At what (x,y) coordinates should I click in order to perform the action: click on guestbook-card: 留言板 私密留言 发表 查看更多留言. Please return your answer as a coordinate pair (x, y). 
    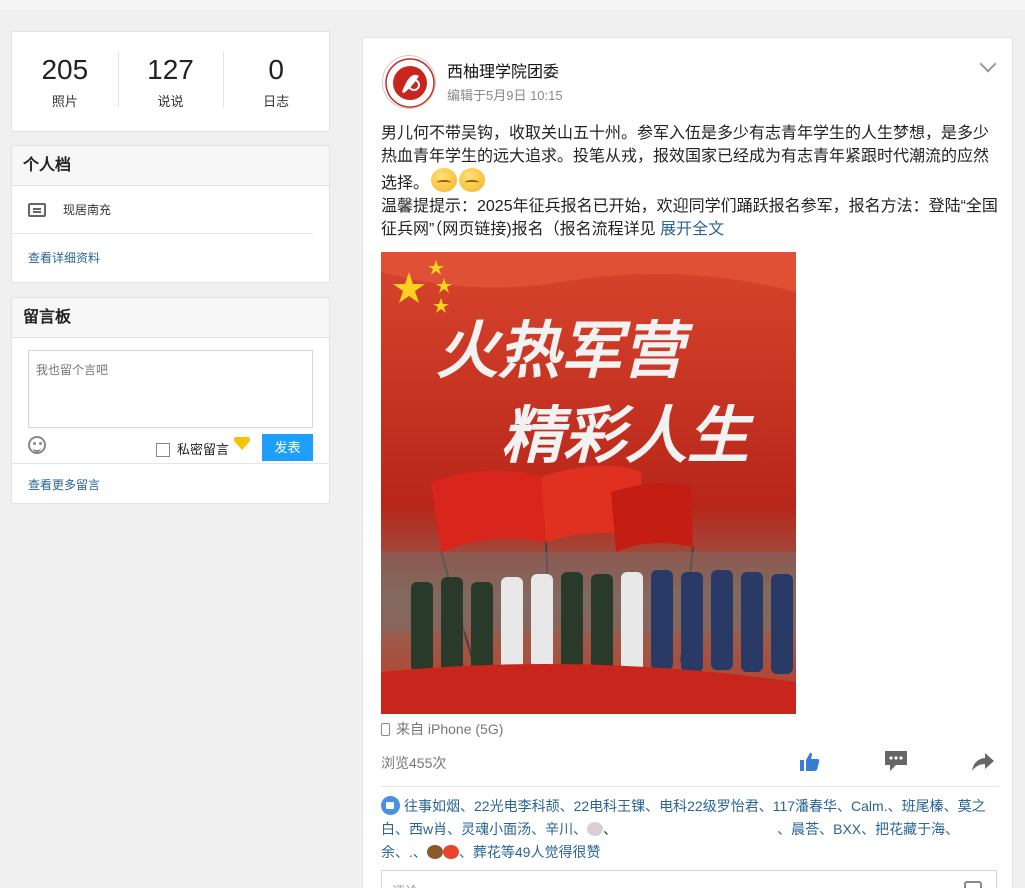
    Looking at the image, I should click on (170, 400).